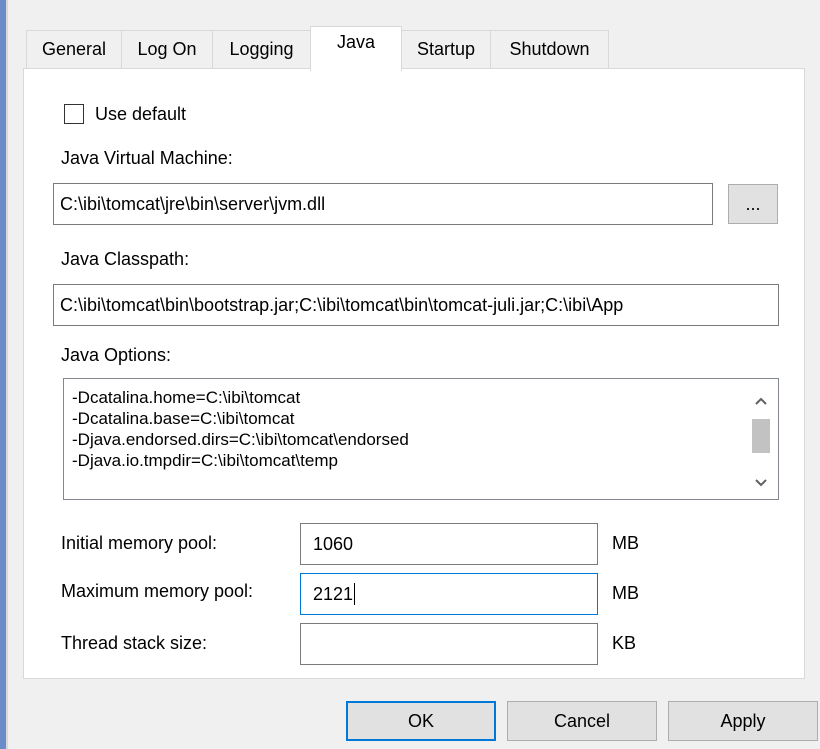 Image resolution: width=820 pixels, height=749 pixels. Describe the element at coordinates (157, 591) in the screenshot. I see `maximum-memory-label: Maximum memory pool:` at that location.